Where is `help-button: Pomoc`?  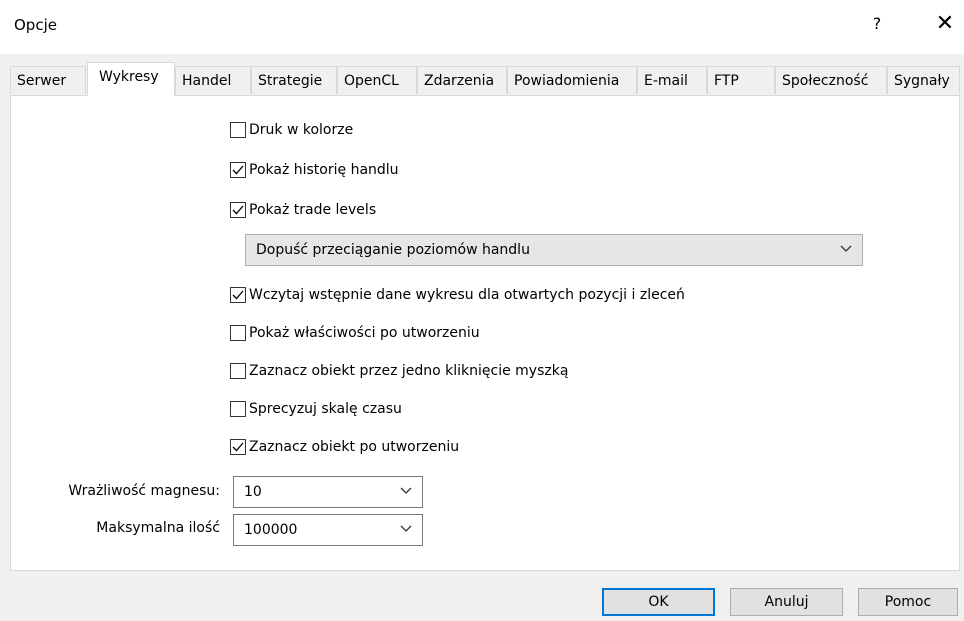
help-button: Pomoc is located at coordinates (908, 602).